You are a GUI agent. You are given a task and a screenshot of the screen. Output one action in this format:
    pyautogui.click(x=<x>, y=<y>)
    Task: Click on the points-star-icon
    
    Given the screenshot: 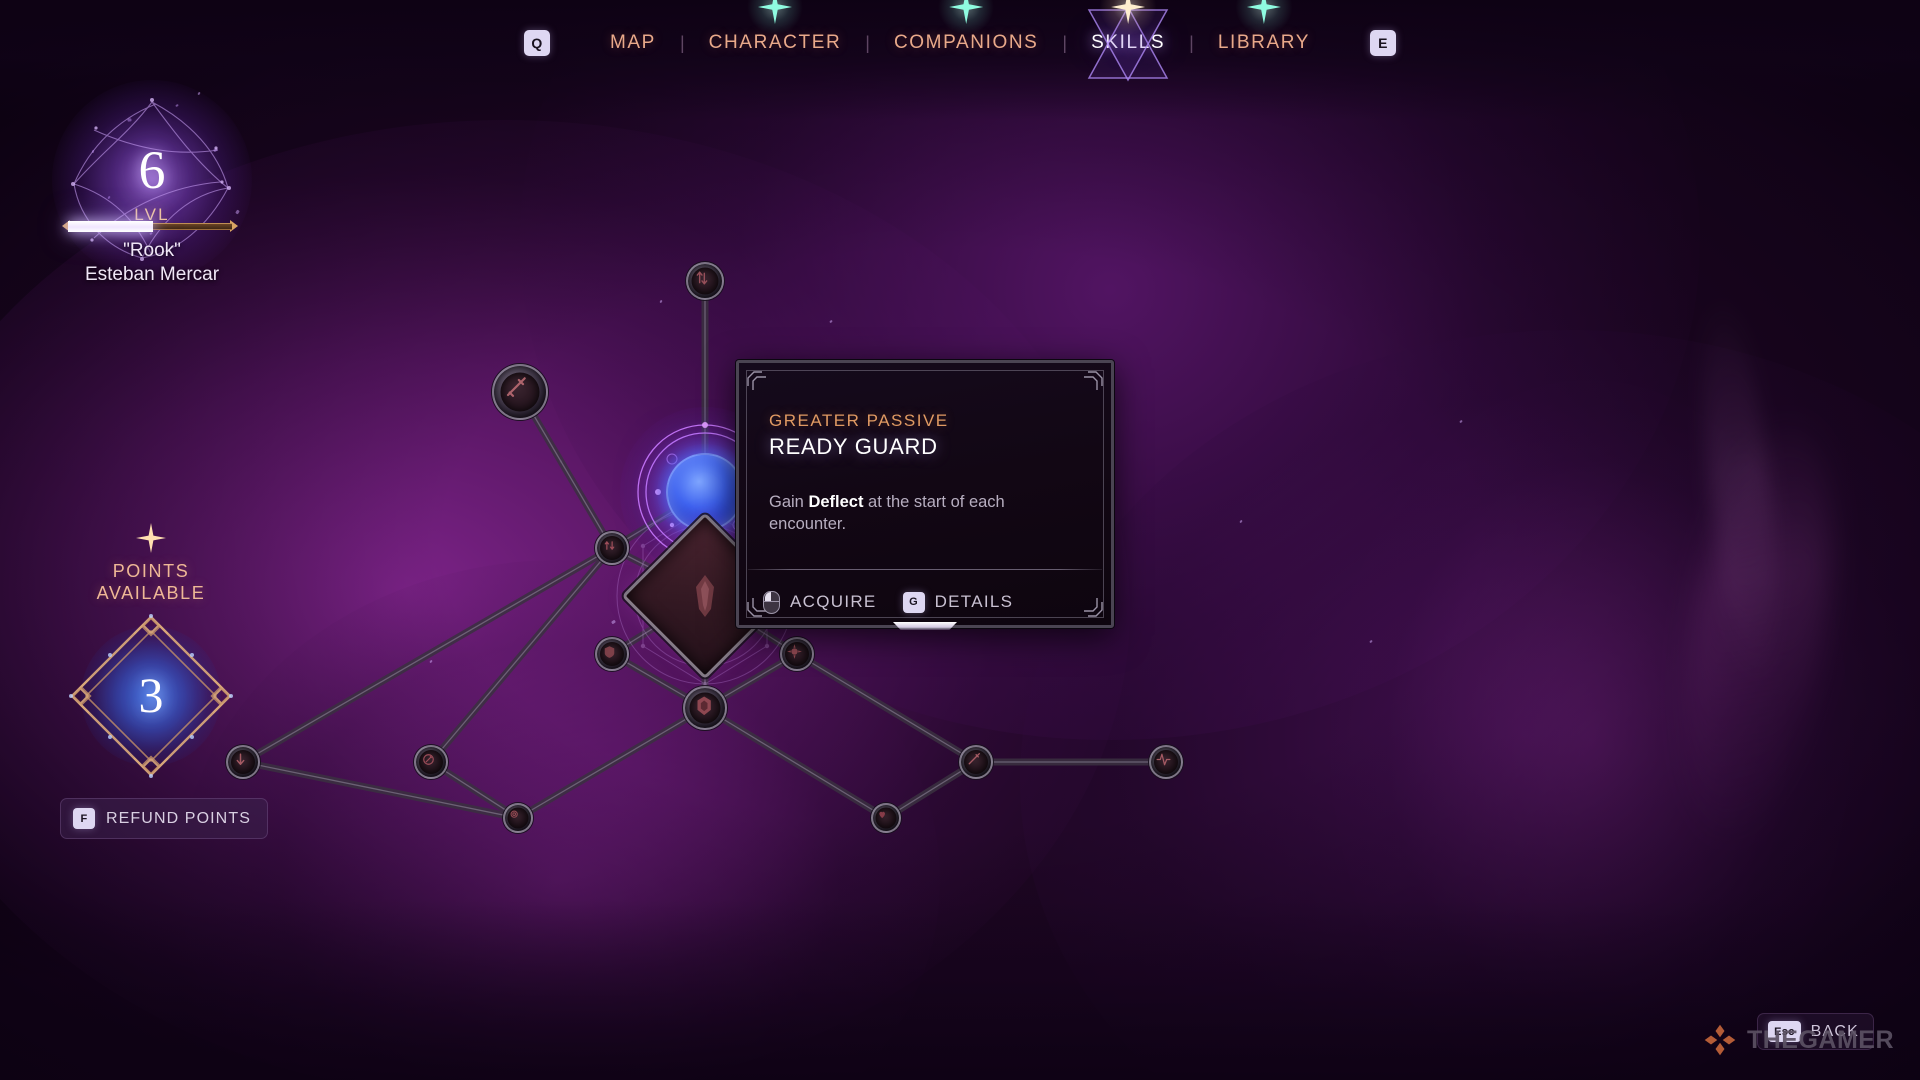 What is the action you would take?
    pyautogui.click(x=151, y=538)
    